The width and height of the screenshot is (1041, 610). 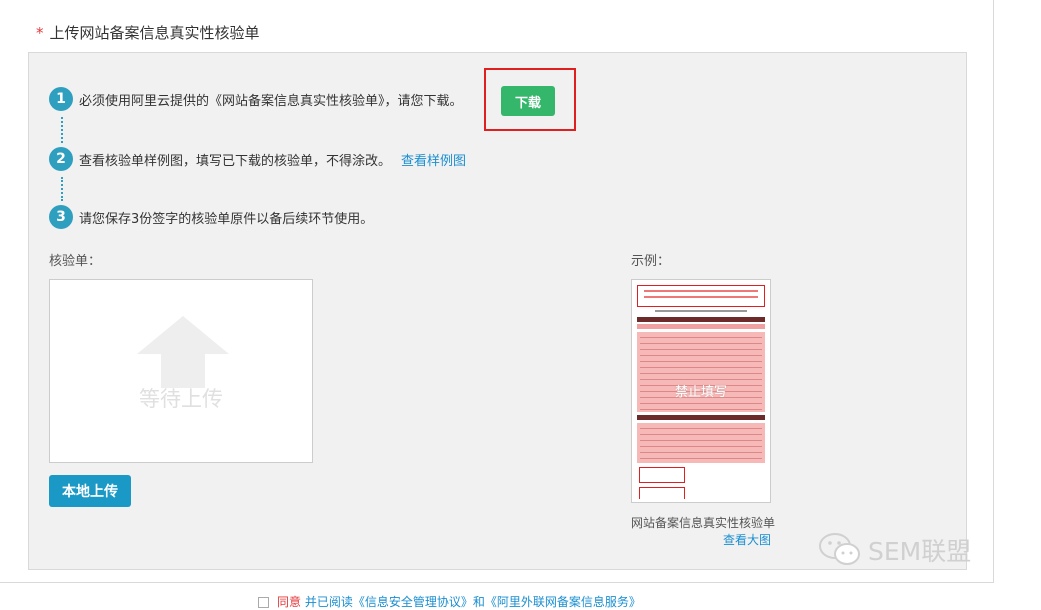 I want to click on wechat-icon, so click(x=839, y=549).